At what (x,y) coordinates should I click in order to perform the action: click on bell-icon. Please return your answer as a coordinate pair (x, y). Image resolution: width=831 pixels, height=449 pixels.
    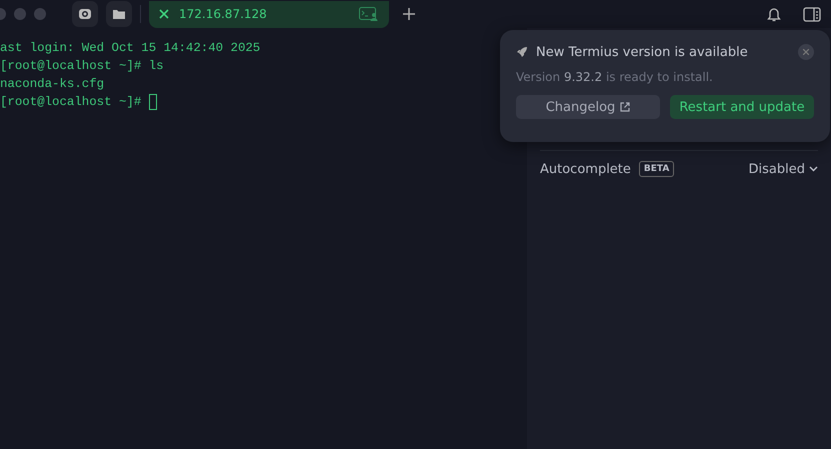
    Looking at the image, I should click on (774, 14).